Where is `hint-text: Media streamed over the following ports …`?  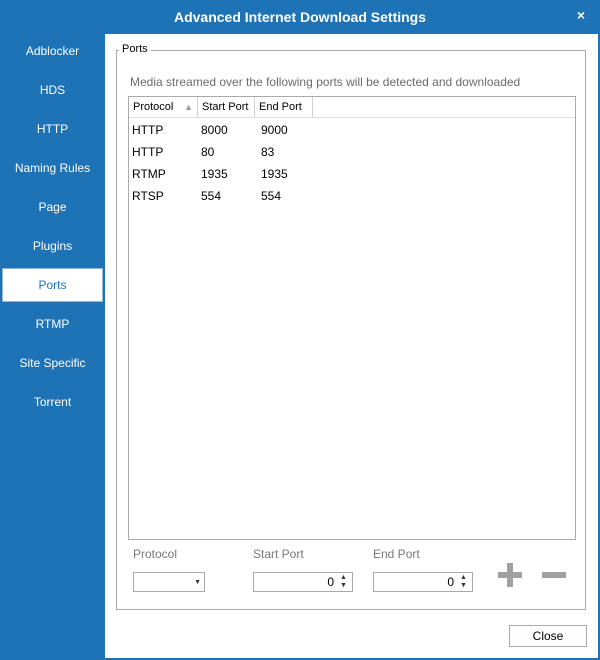 hint-text: Media streamed over the following ports … is located at coordinates (325, 82).